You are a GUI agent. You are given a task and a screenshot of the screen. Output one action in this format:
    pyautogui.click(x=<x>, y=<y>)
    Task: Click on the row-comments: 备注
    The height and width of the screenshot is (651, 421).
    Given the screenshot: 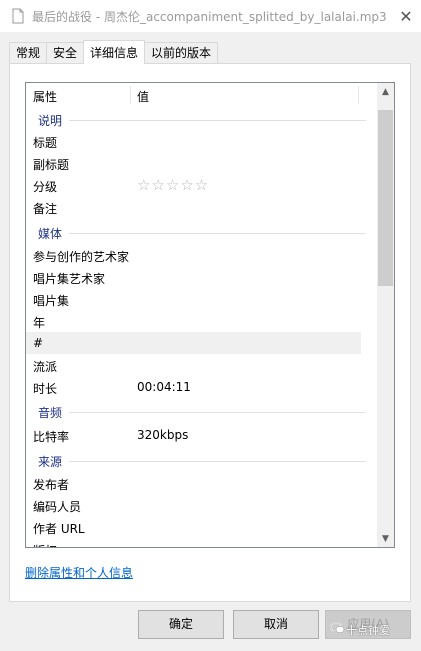 What is the action you would take?
    pyautogui.click(x=193, y=207)
    